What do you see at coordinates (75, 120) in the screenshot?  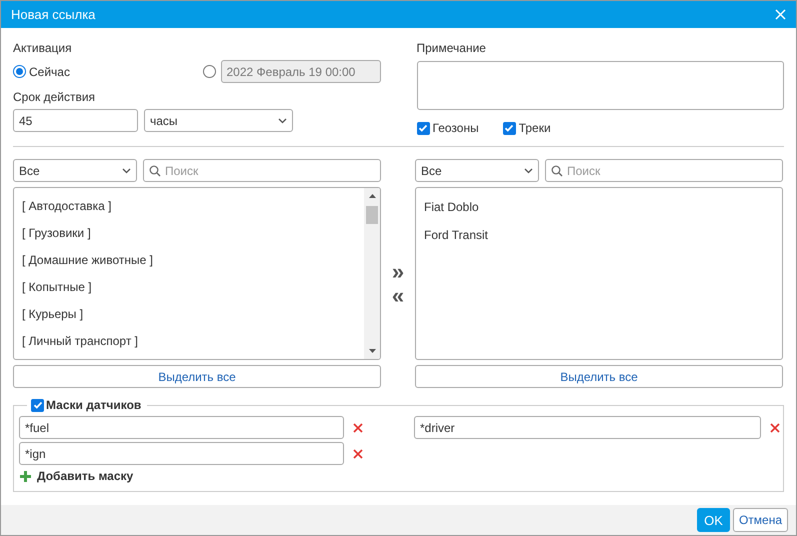 I see `duration-field: 45` at bounding box center [75, 120].